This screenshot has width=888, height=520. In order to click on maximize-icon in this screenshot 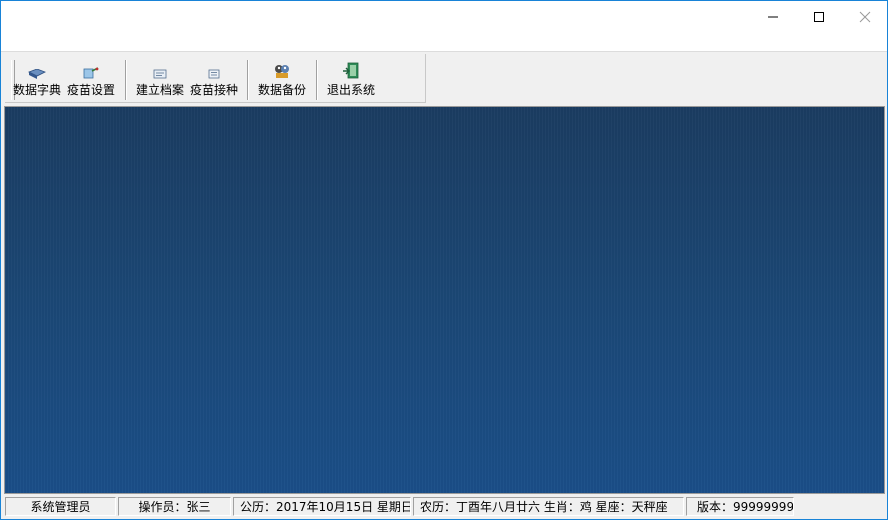, I will do `click(819, 17)`.